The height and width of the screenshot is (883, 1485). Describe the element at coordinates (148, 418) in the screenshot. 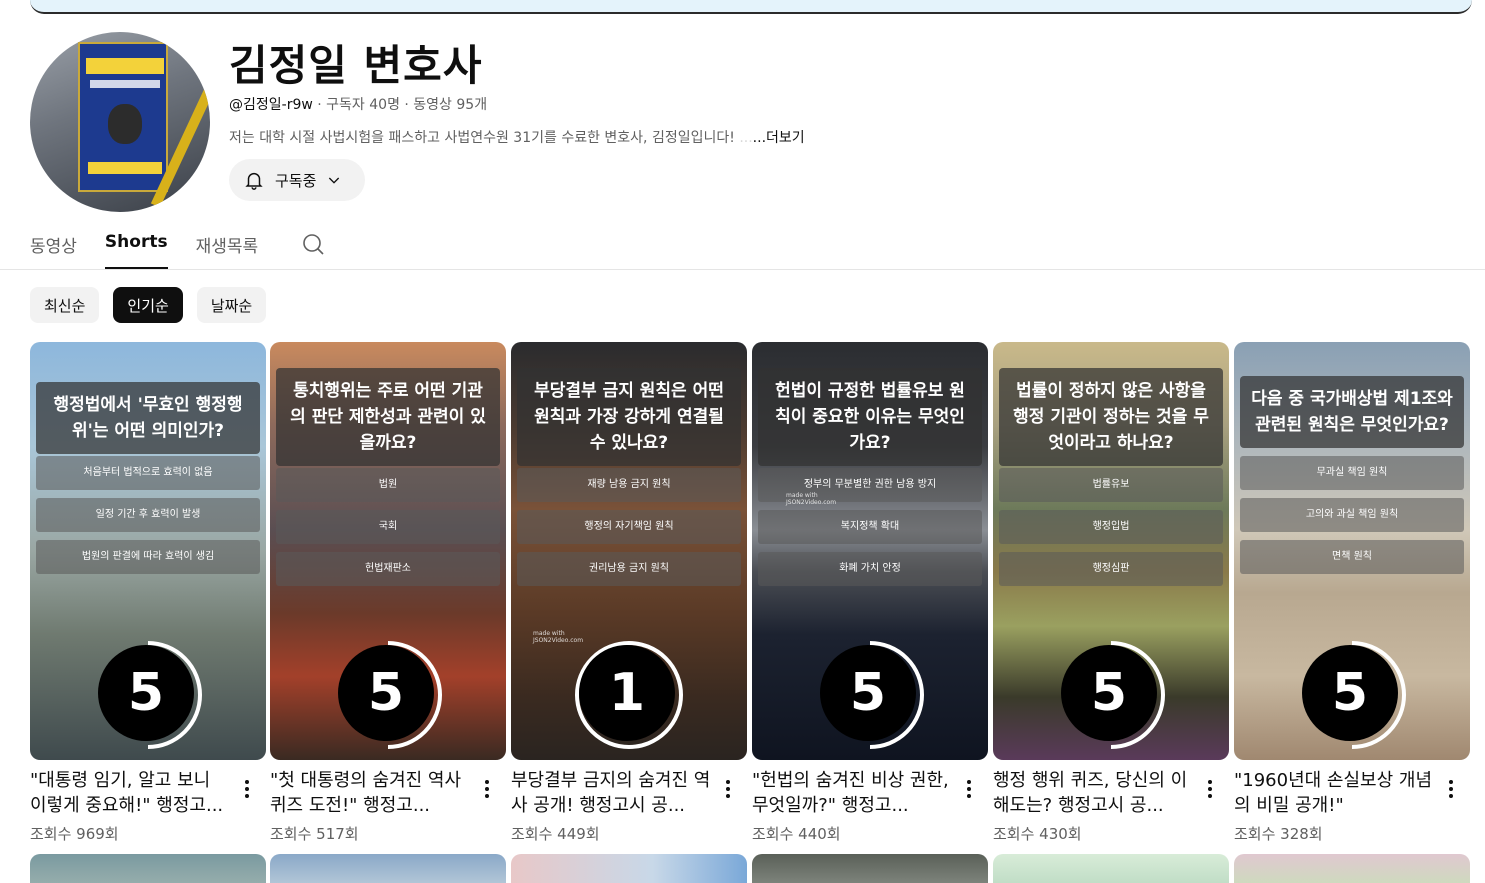

I see `quiz-question: 행정법에서 '무효인 행정행위'는 어떤 의미인가?` at that location.